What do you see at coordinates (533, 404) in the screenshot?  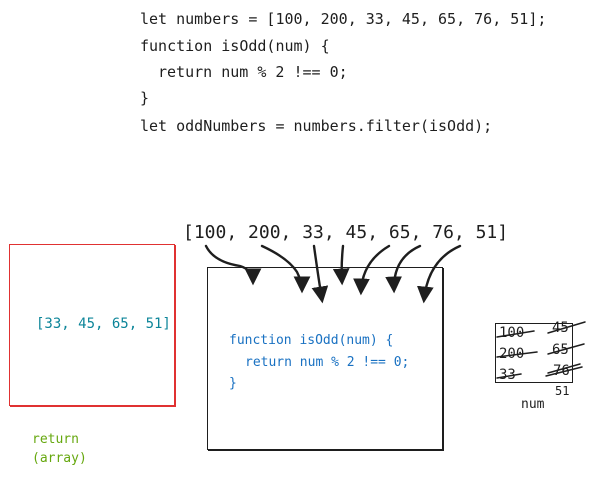 I see `num-label: num` at bounding box center [533, 404].